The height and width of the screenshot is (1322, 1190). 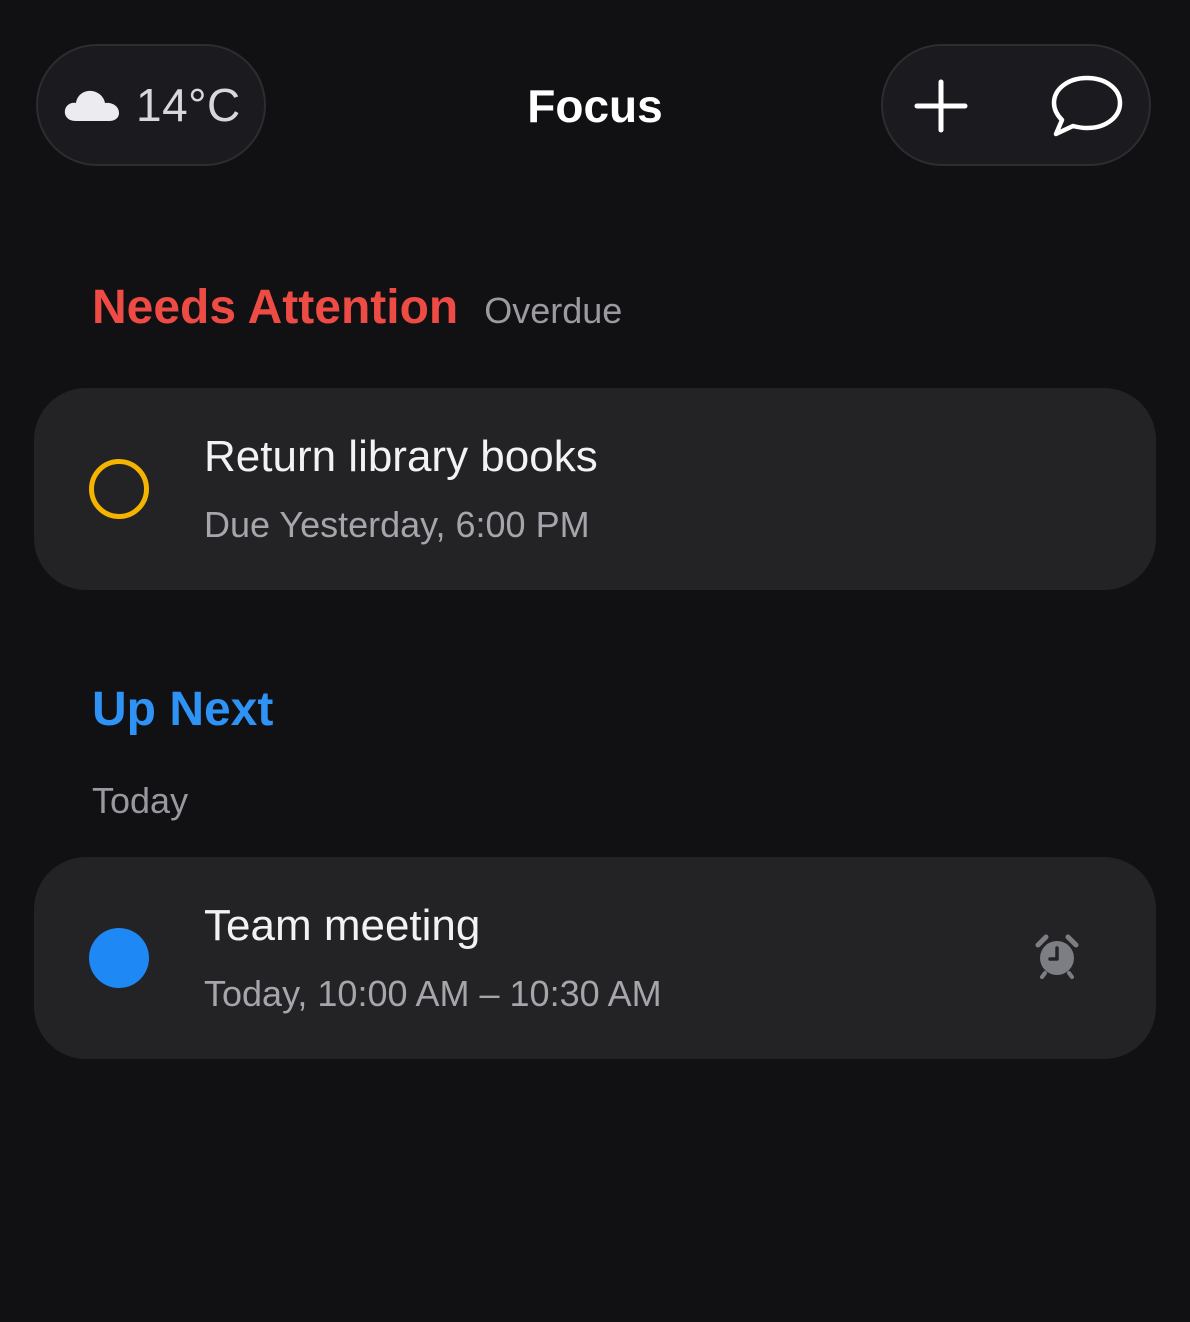 What do you see at coordinates (433, 993) in the screenshot?
I see `event-time: Today, 10:00 AM – 10:30 AM` at bounding box center [433, 993].